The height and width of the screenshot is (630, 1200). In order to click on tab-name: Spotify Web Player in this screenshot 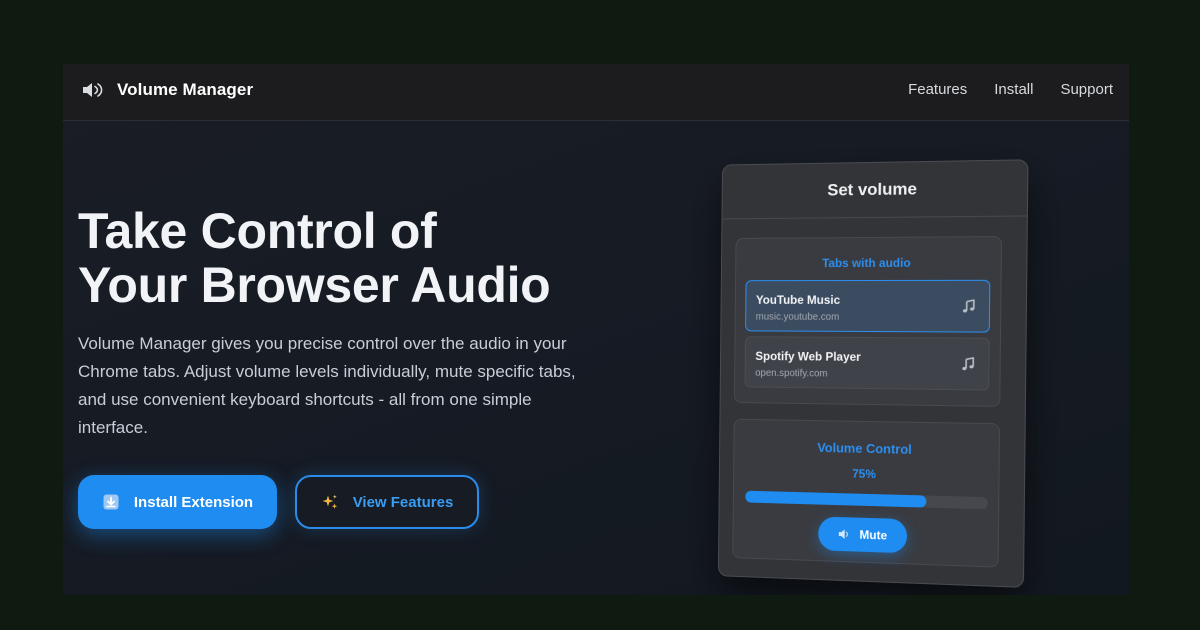, I will do `click(808, 356)`.